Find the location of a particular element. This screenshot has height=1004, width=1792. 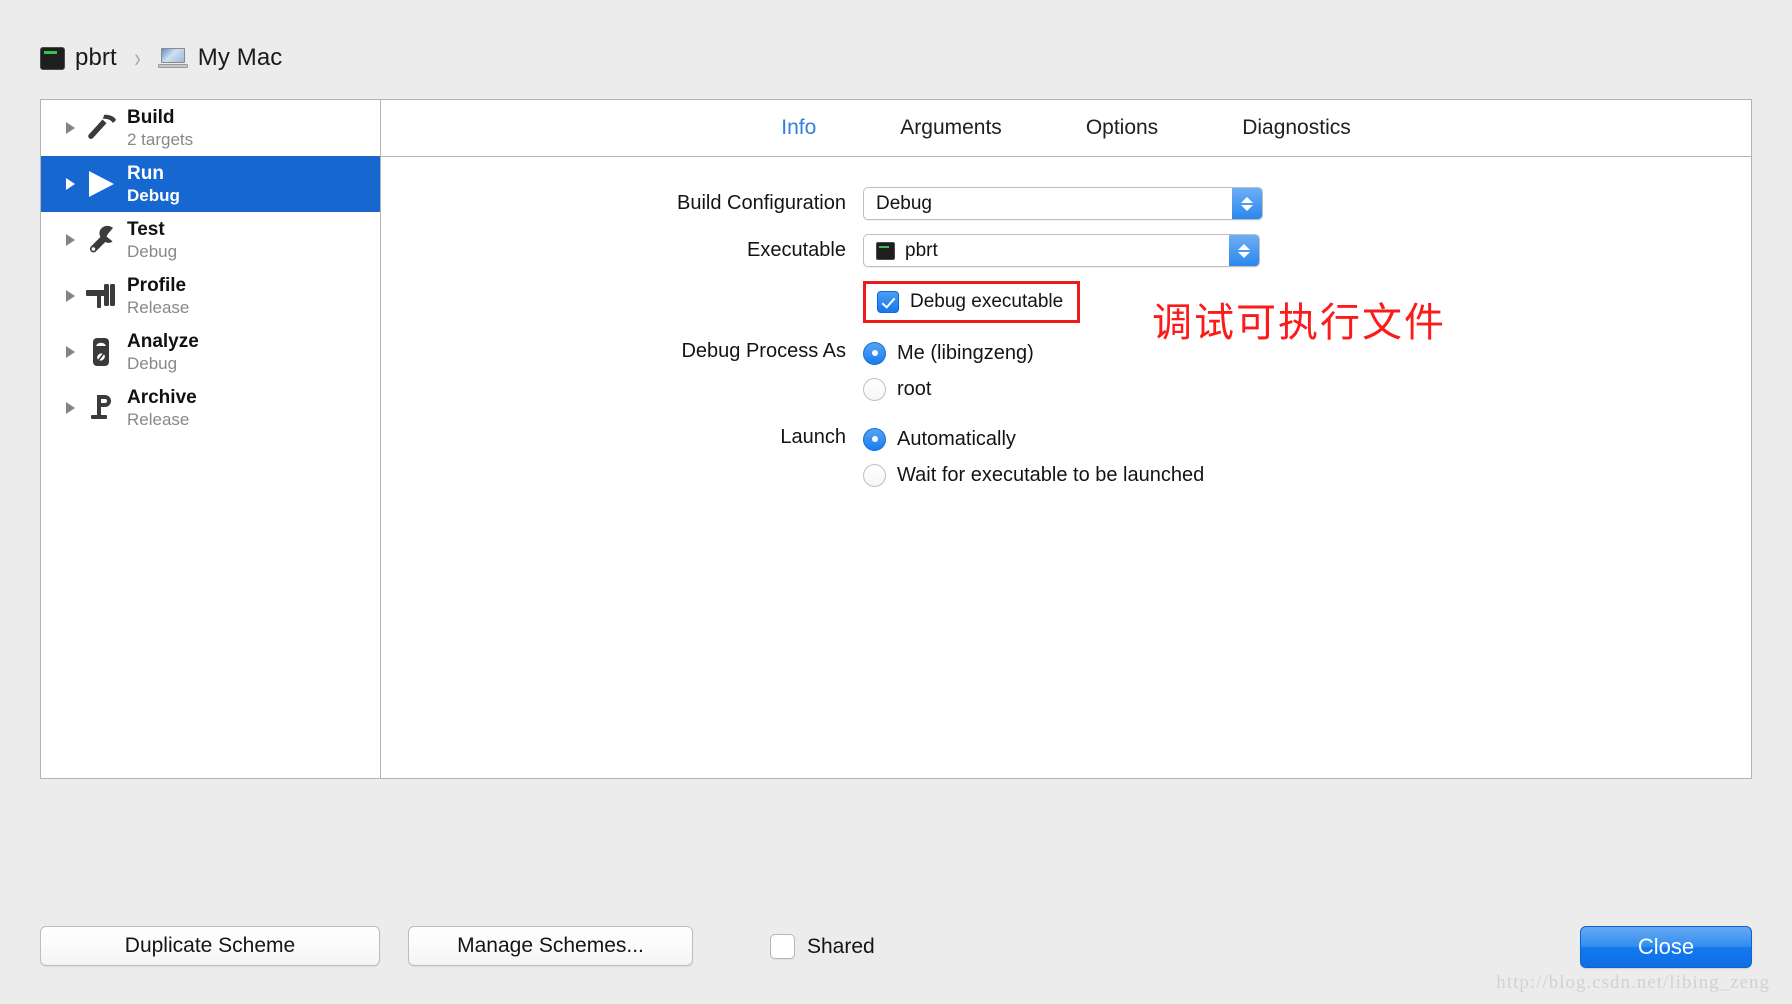

radio-label: Automatically is located at coordinates (956, 438).